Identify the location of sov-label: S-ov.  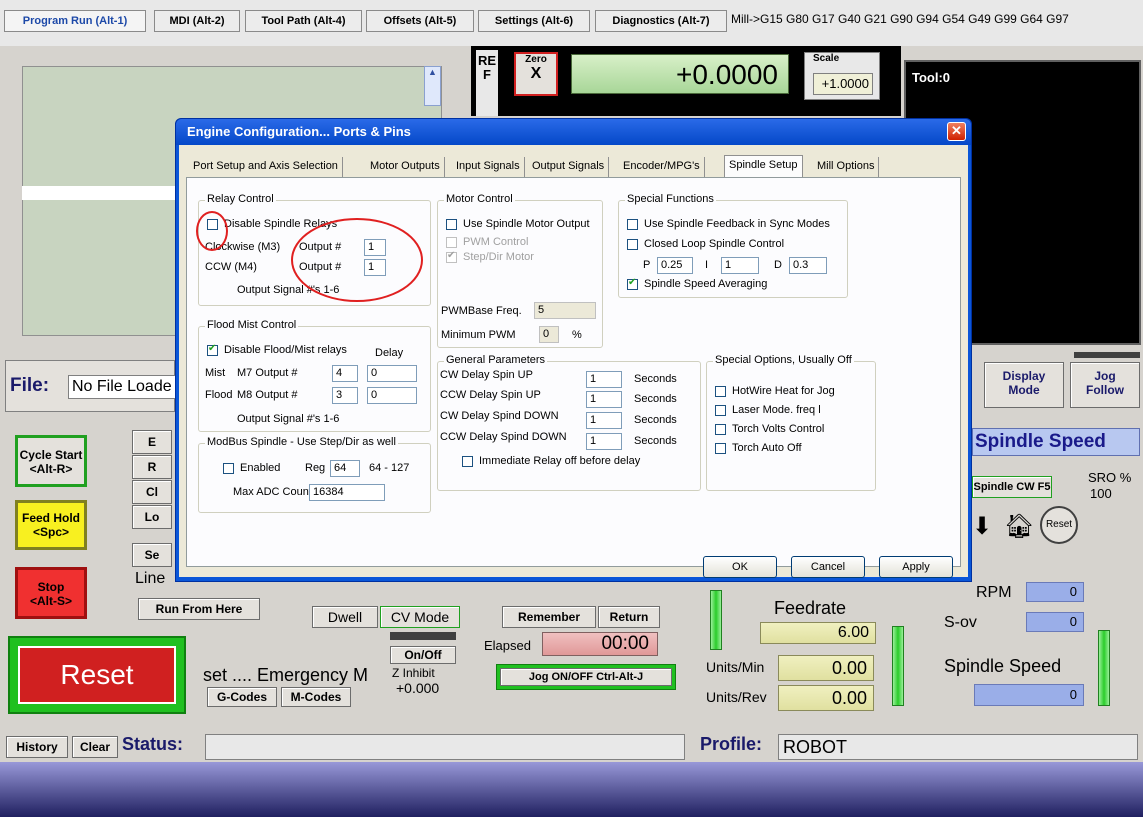
(960, 622).